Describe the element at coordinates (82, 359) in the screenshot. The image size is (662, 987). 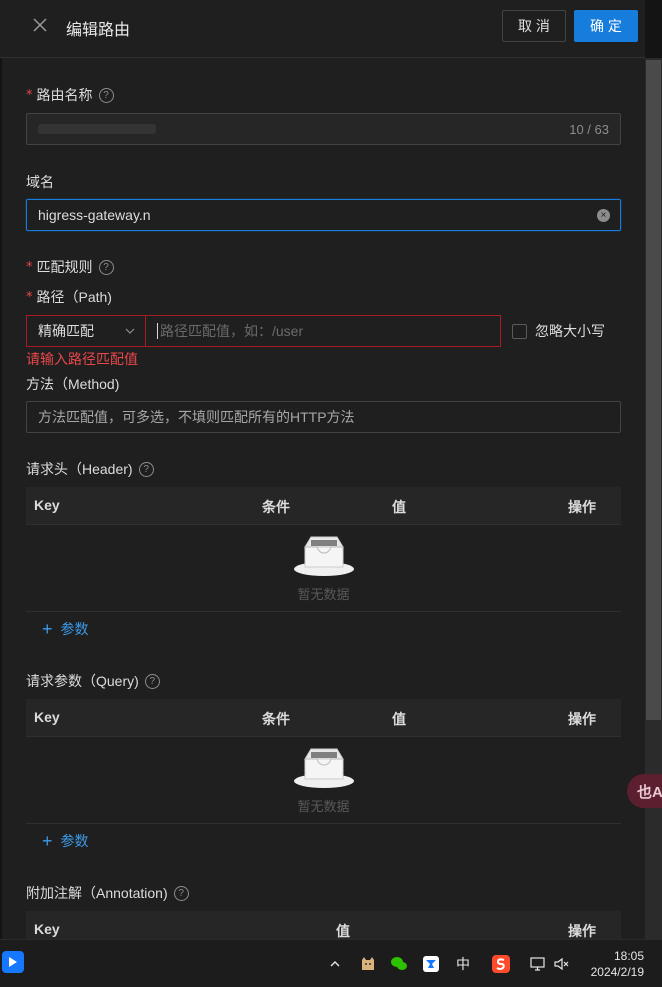
I see `path-error-text: 请输入路径匹配值` at that location.